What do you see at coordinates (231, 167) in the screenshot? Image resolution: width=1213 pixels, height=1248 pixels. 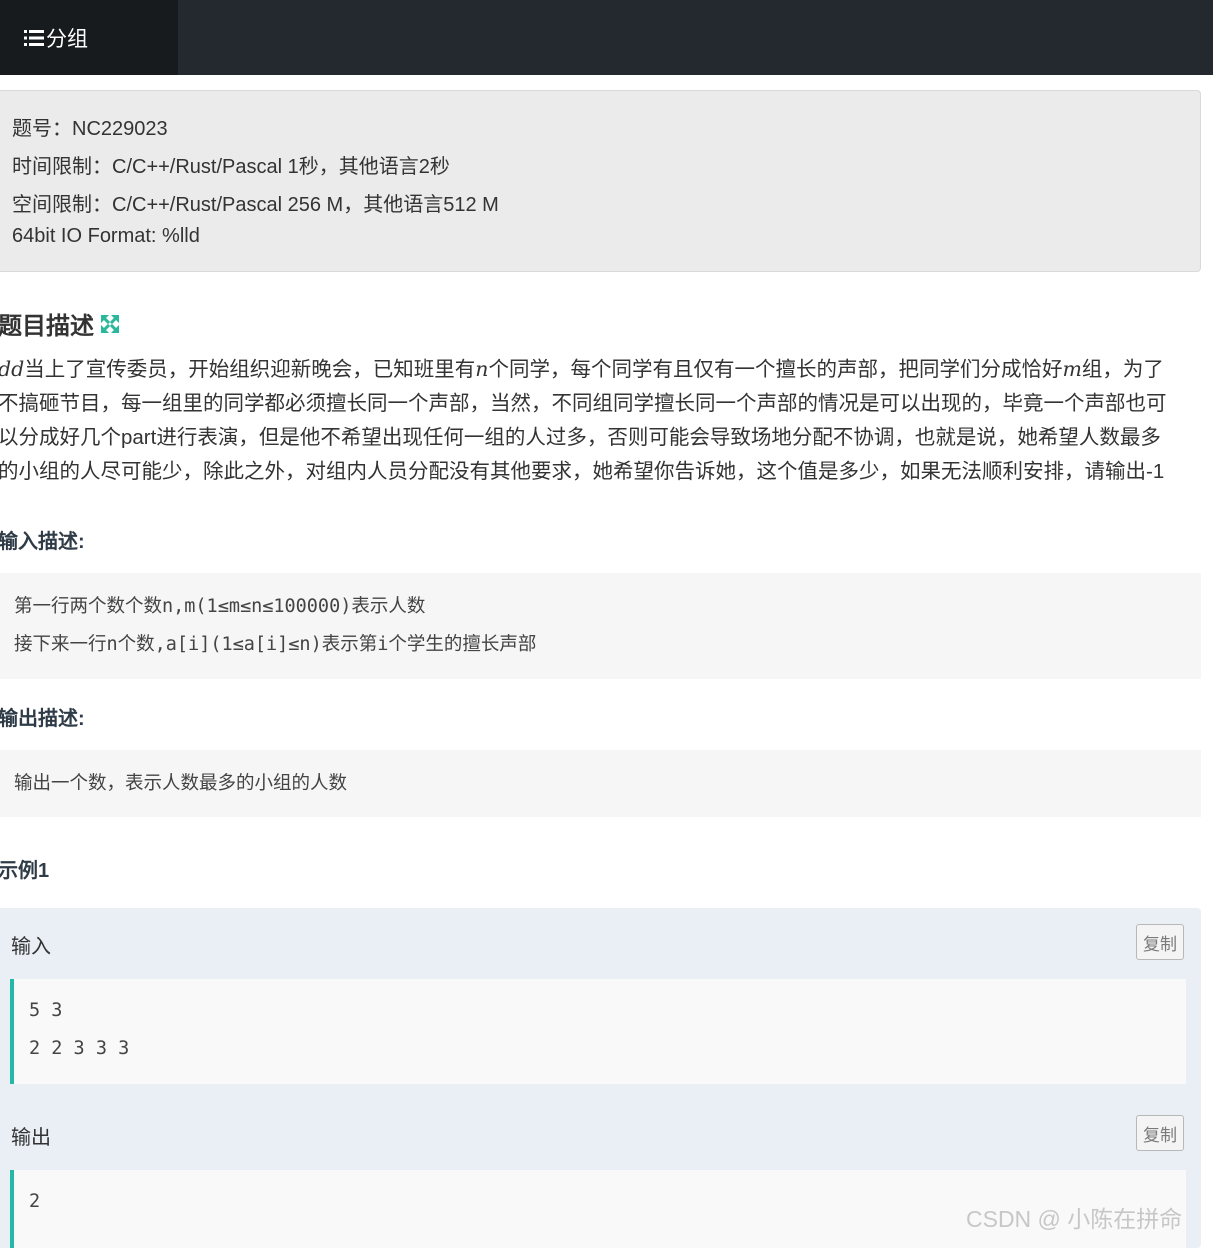 I see `time-limit: 时间限制：C/C++/Rust/Pascal 1秒，其他语言2秒` at bounding box center [231, 167].